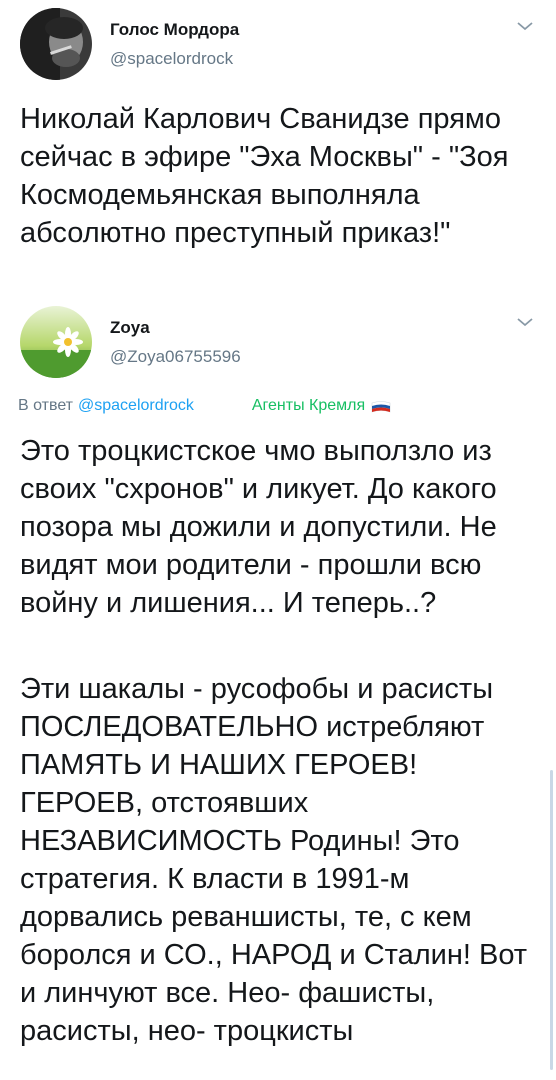  Describe the element at coordinates (175, 357) in the screenshot. I see `author-handle: @Zoya06755596` at that location.